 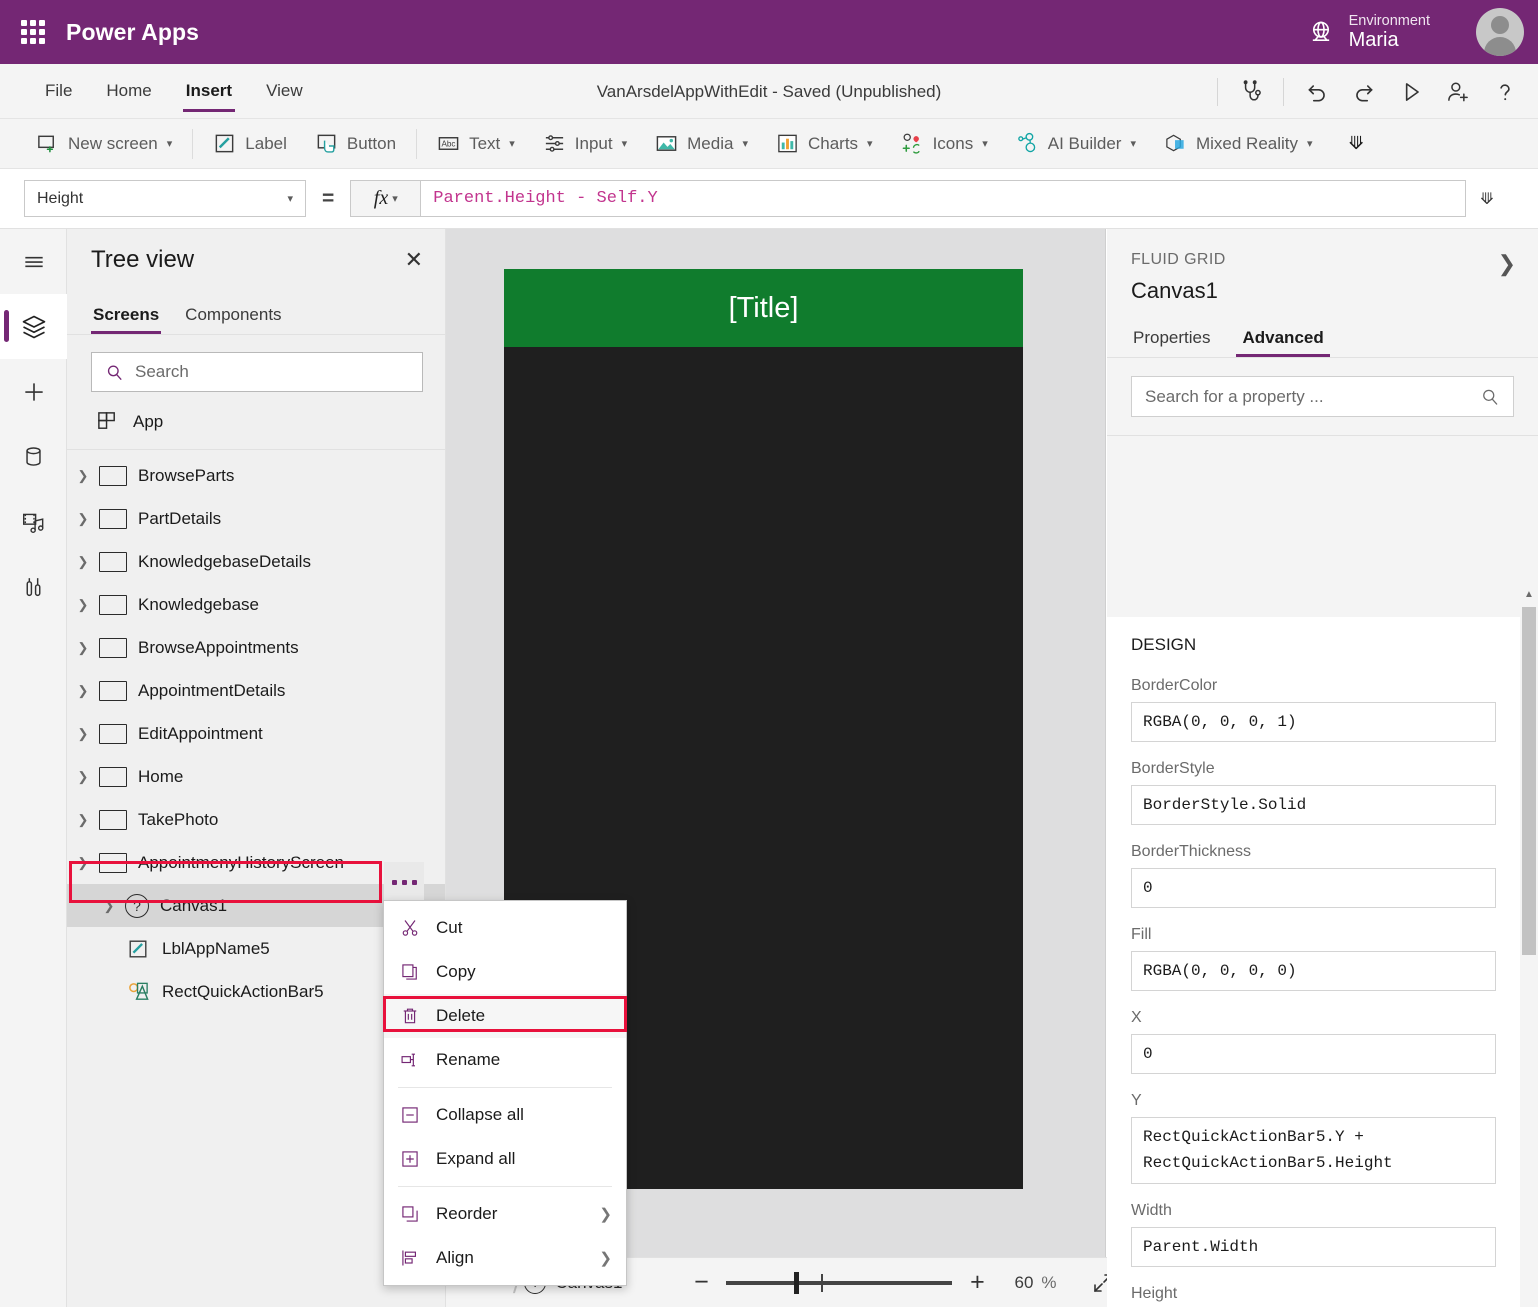 What do you see at coordinates (1313, 971) in the screenshot?
I see `prop-input-fill: RGBA(0, 0, 0, 0)` at bounding box center [1313, 971].